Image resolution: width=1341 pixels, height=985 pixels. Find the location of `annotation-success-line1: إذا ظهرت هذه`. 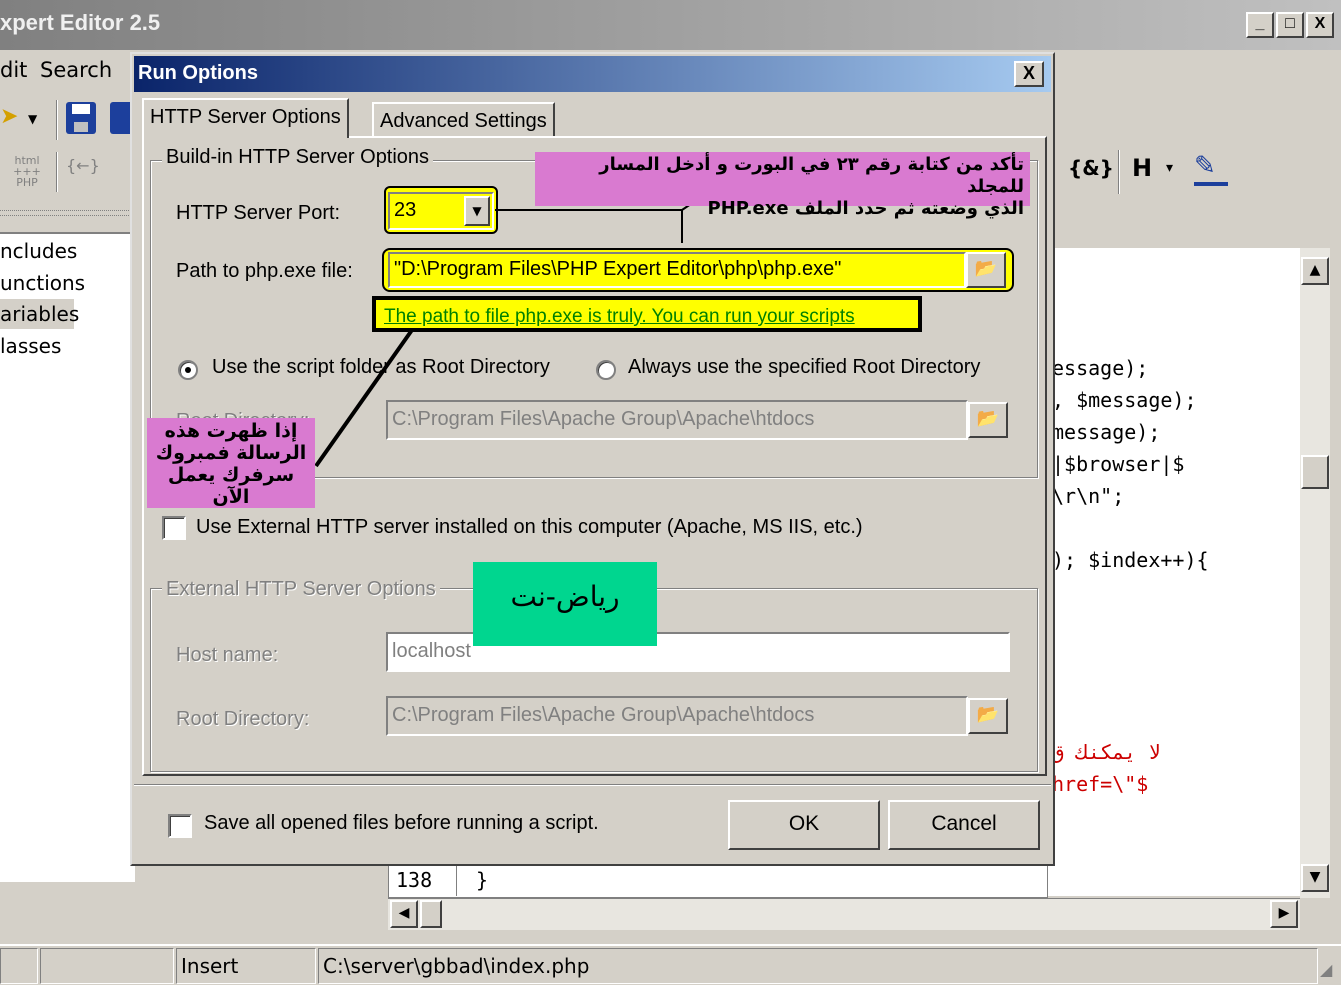

annotation-success-line1: إذا ظهرت هذه is located at coordinates (231, 431).